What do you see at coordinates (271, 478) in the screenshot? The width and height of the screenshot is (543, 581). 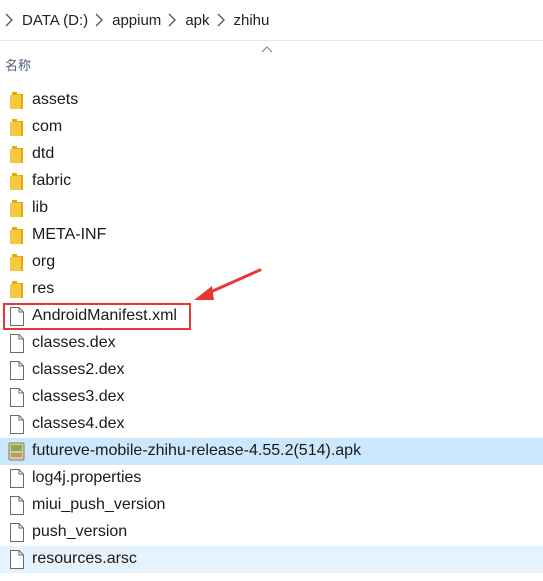 I see `list-item: log4j.properties` at bounding box center [271, 478].